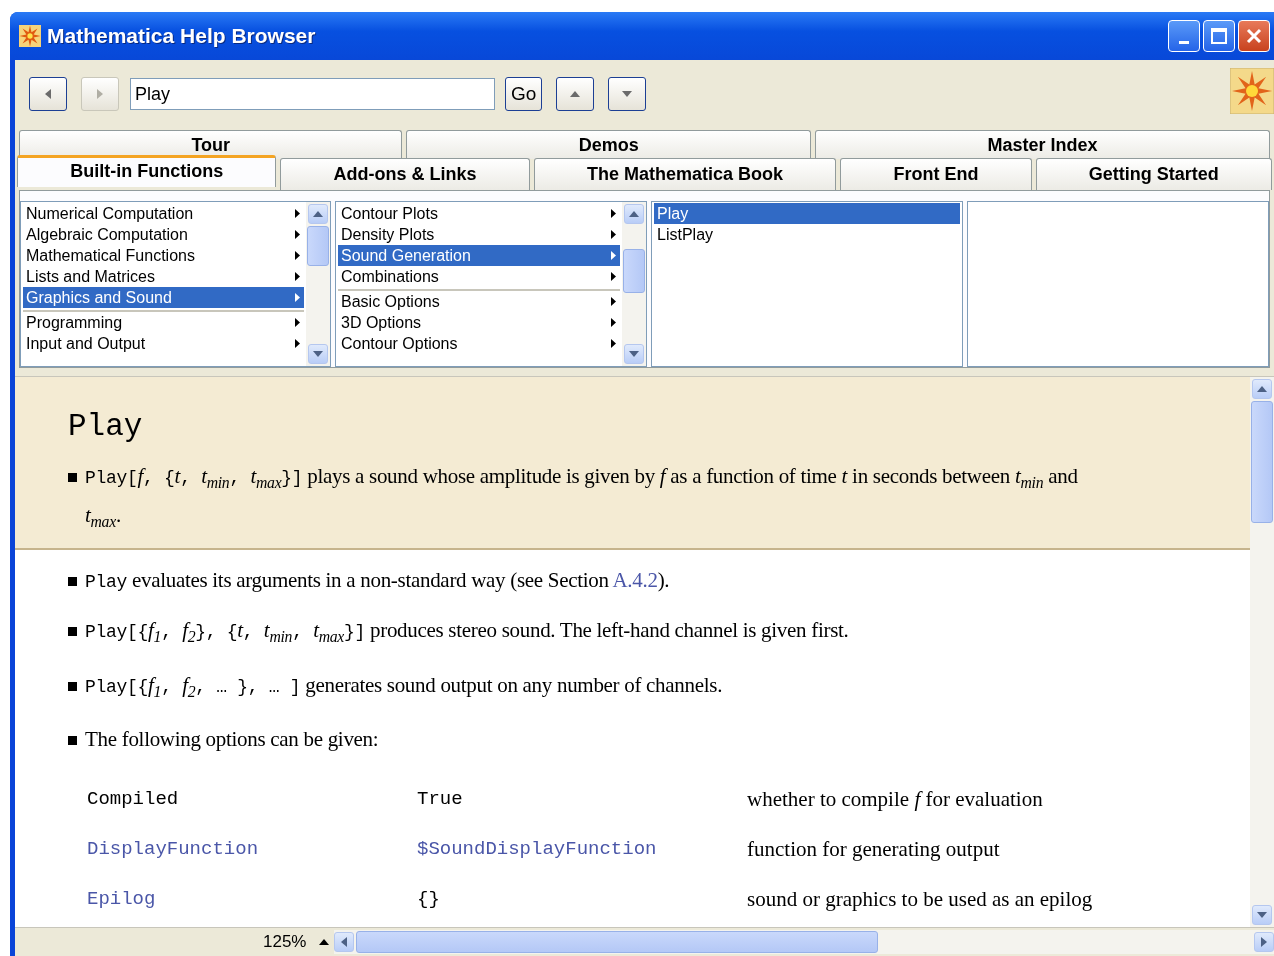  I want to click on option-link: $SoundDisplayFunction, so click(582, 848).